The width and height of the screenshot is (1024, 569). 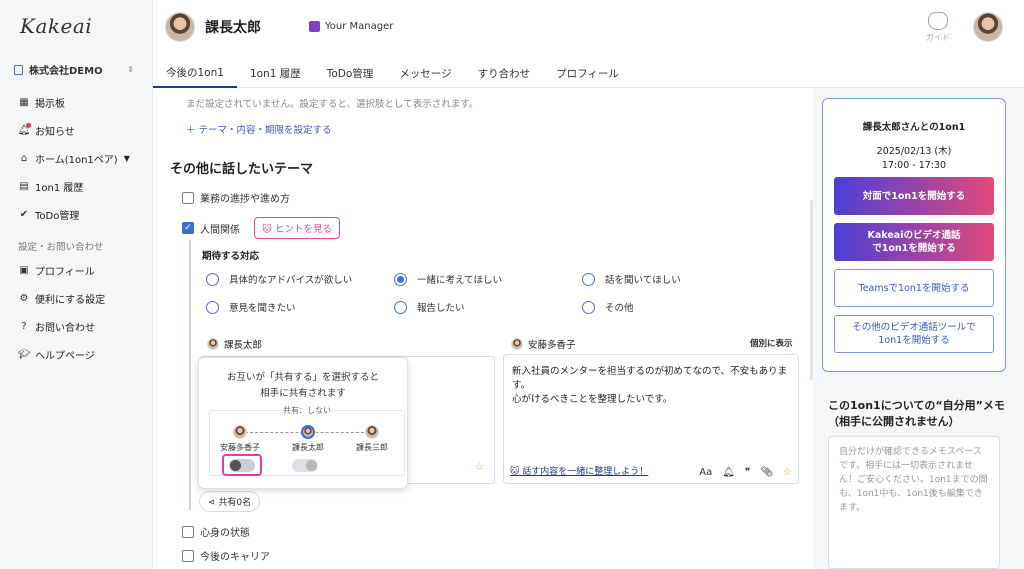 What do you see at coordinates (235, 503) in the screenshot?
I see `share-count-label: 共有0名` at bounding box center [235, 503].